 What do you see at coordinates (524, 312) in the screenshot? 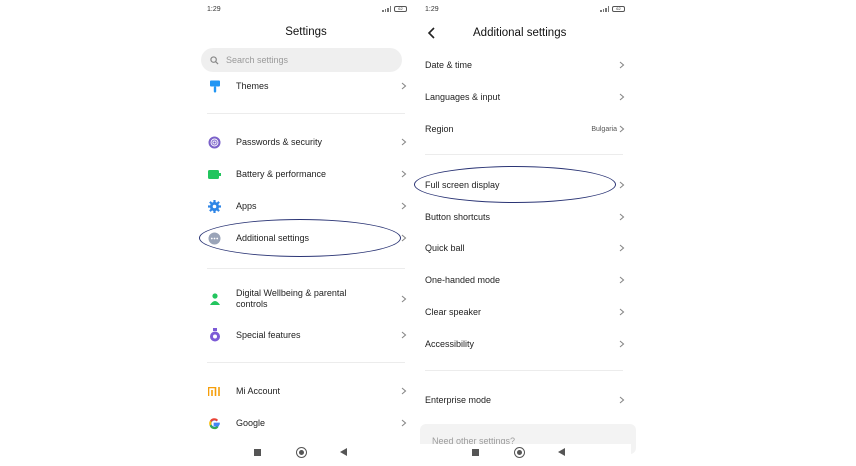
I see `settings-item-clear-speaker: Clear speaker` at bounding box center [524, 312].